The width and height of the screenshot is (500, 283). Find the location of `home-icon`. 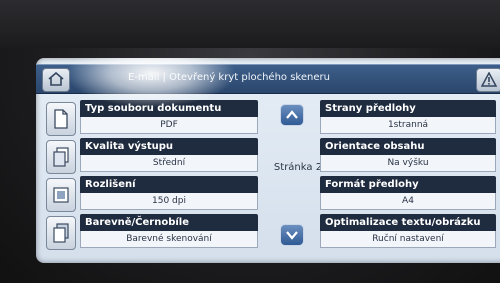

home-icon is located at coordinates (56, 79).